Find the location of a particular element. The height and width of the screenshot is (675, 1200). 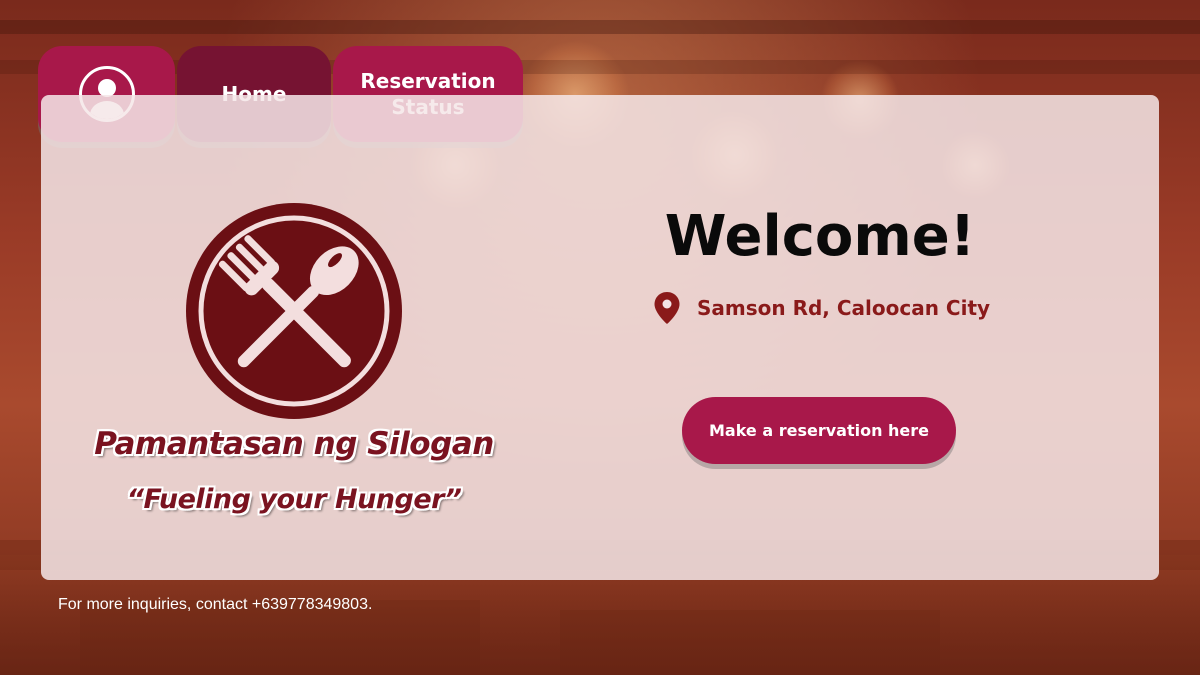

brand-tagline: “Fueling your Hunger” is located at coordinates (294, 499).